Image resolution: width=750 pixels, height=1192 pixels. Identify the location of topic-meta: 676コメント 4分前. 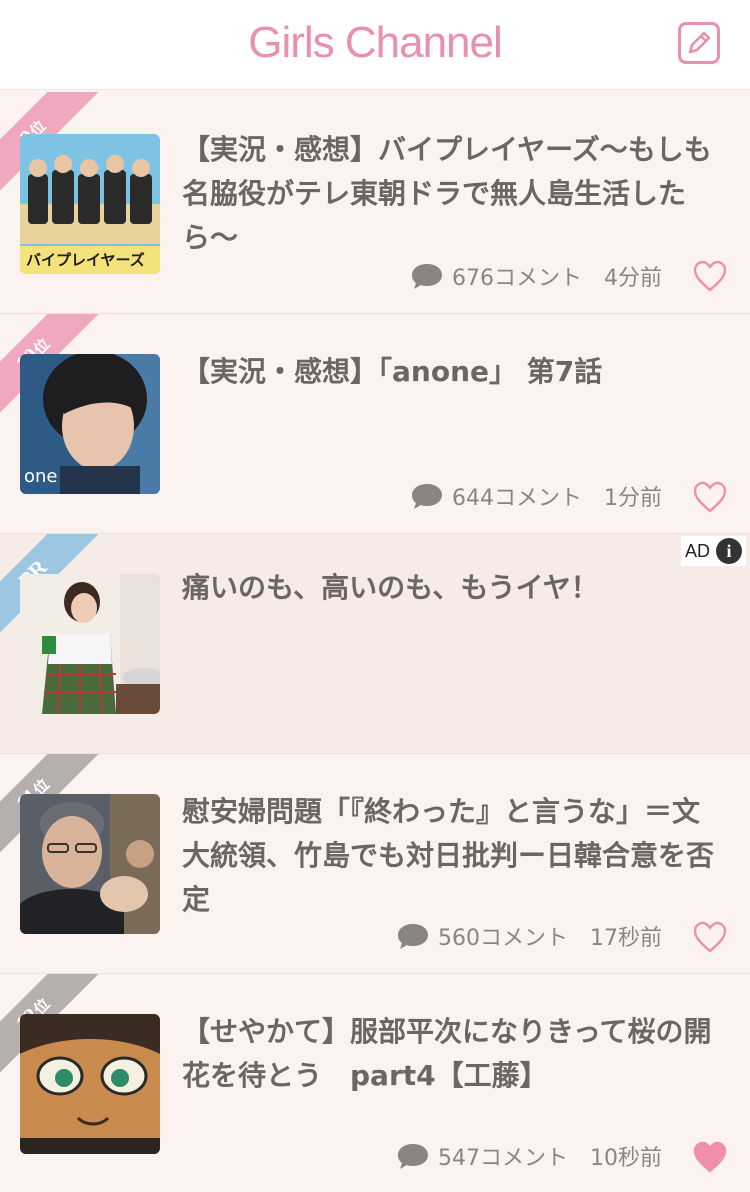
(536, 276).